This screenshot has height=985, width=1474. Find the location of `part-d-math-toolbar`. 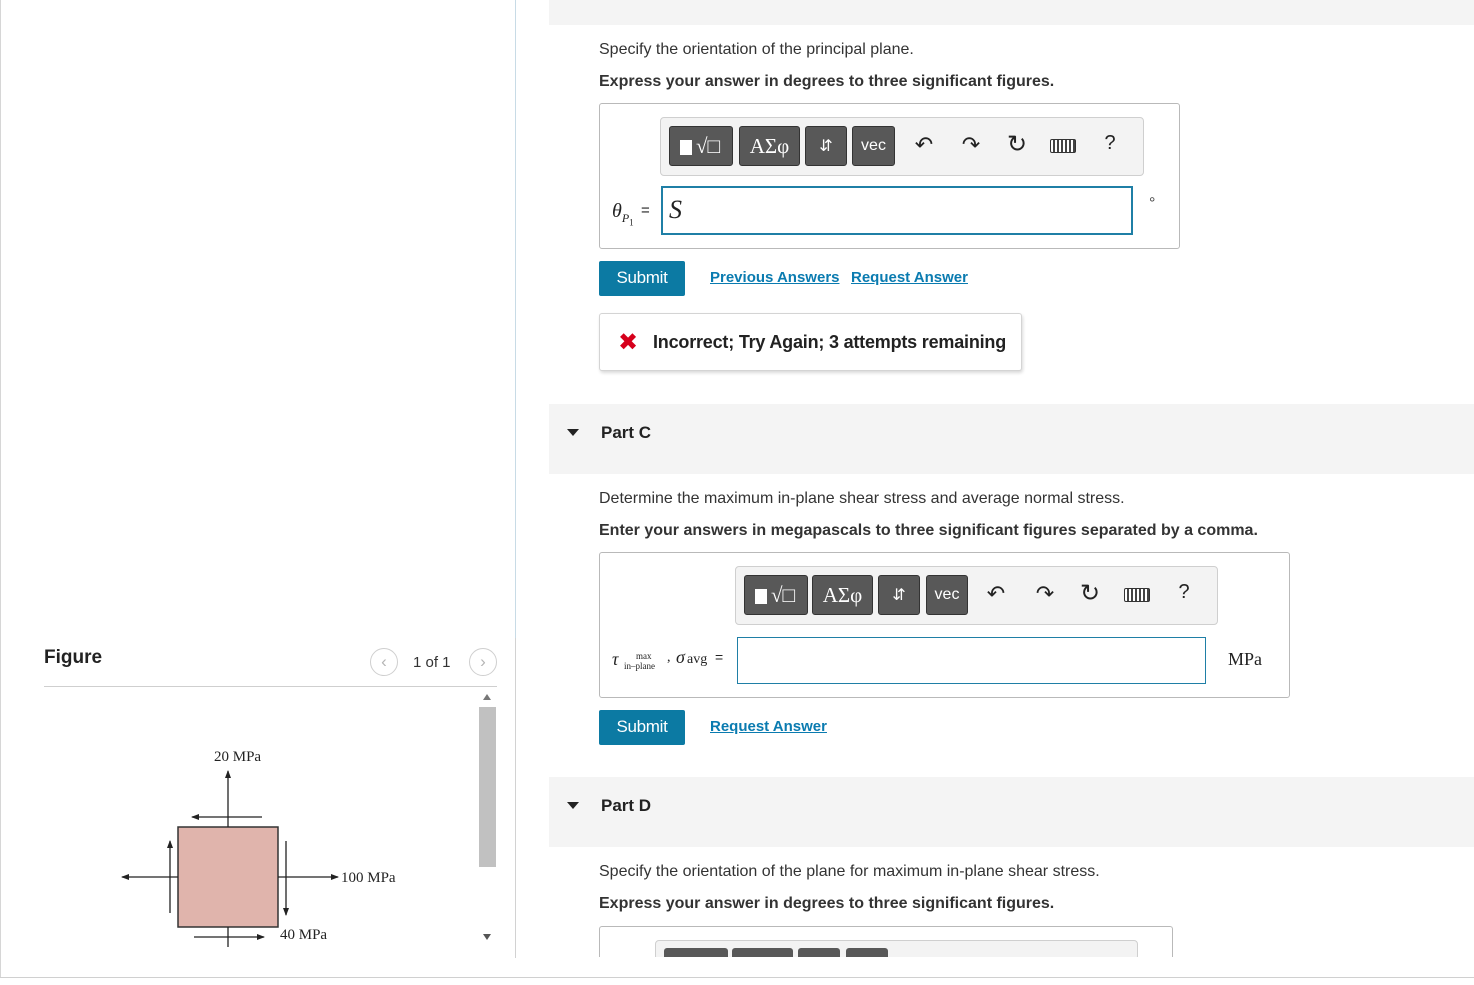

part-d-math-toolbar is located at coordinates (896, 948).